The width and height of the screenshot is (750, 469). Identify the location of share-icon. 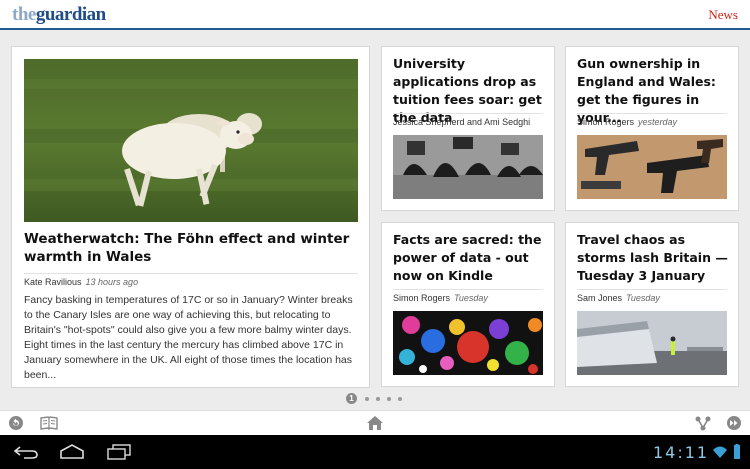
(703, 423).